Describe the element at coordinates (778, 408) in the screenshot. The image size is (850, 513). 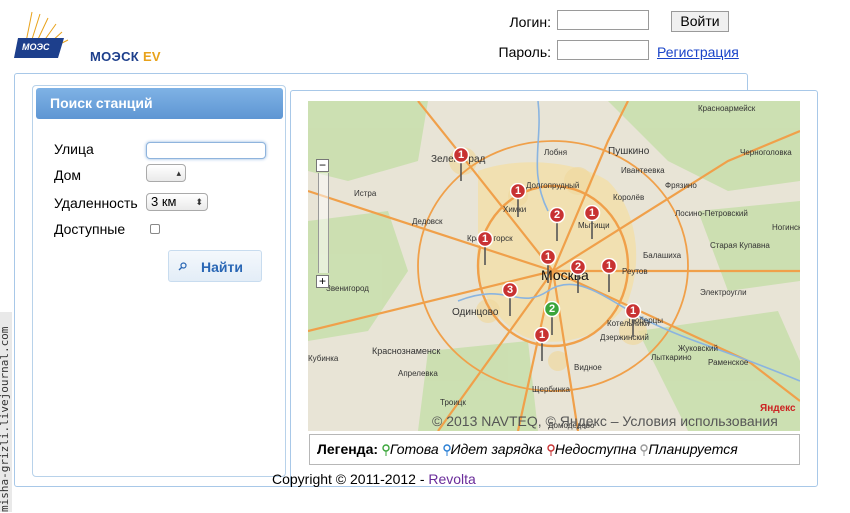
I see `map-brand-logo: Яндекс` at that location.